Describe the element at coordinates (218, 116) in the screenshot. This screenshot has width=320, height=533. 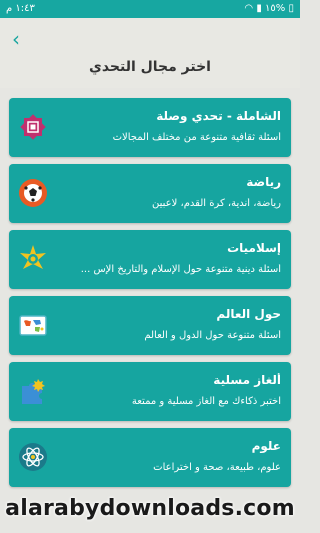
I see `category-title: الشاملة - تحدي وصلة` at that location.